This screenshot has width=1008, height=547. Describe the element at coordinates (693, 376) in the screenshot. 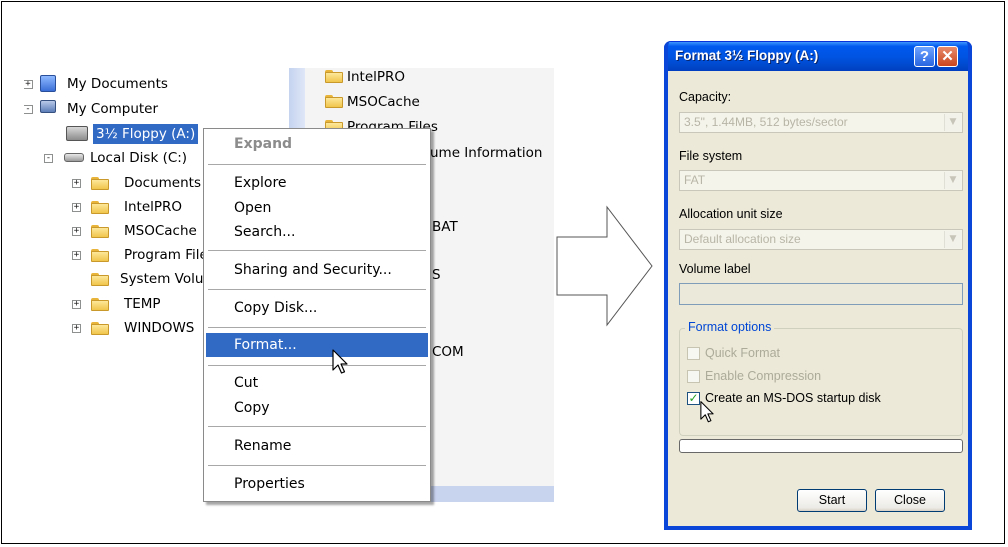

I see `enable-compression-checkbox` at that location.